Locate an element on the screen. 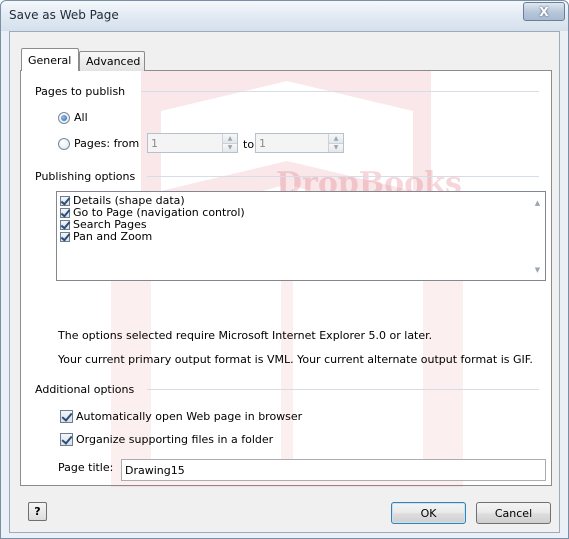  organize-files-checkbox is located at coordinates (66, 439).